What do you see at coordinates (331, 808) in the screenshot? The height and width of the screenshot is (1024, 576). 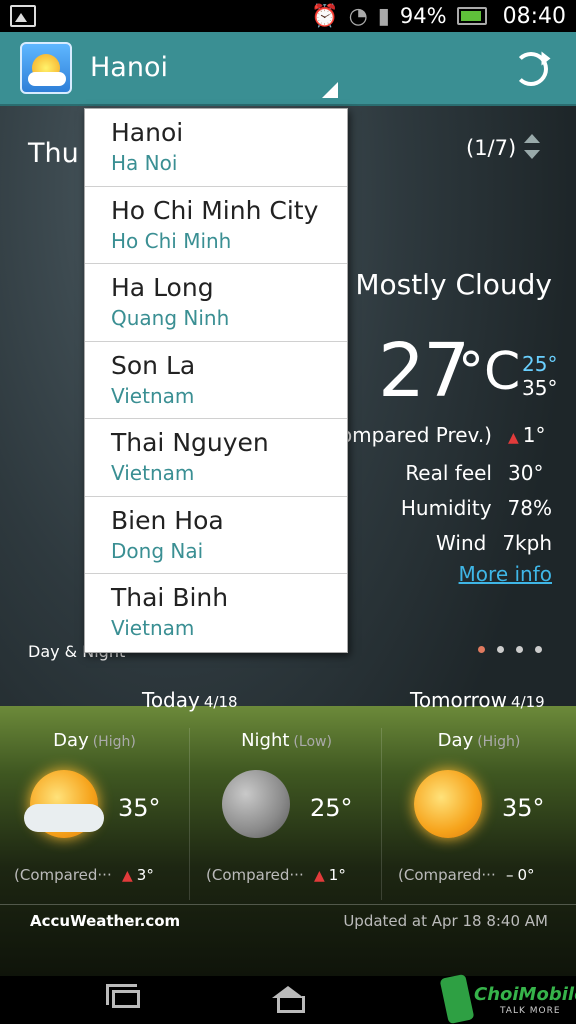 I see `forecast-temp: 25°` at bounding box center [331, 808].